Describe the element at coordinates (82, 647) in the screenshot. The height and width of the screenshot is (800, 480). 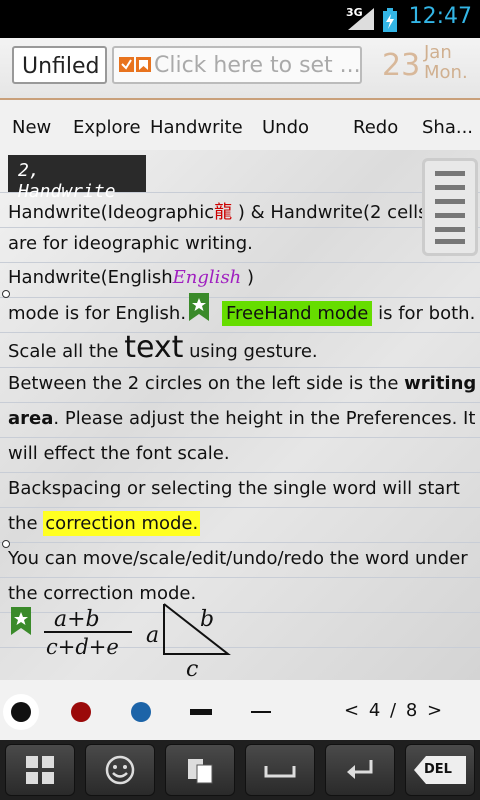
I see `svg-text: c+d+e` at that location.